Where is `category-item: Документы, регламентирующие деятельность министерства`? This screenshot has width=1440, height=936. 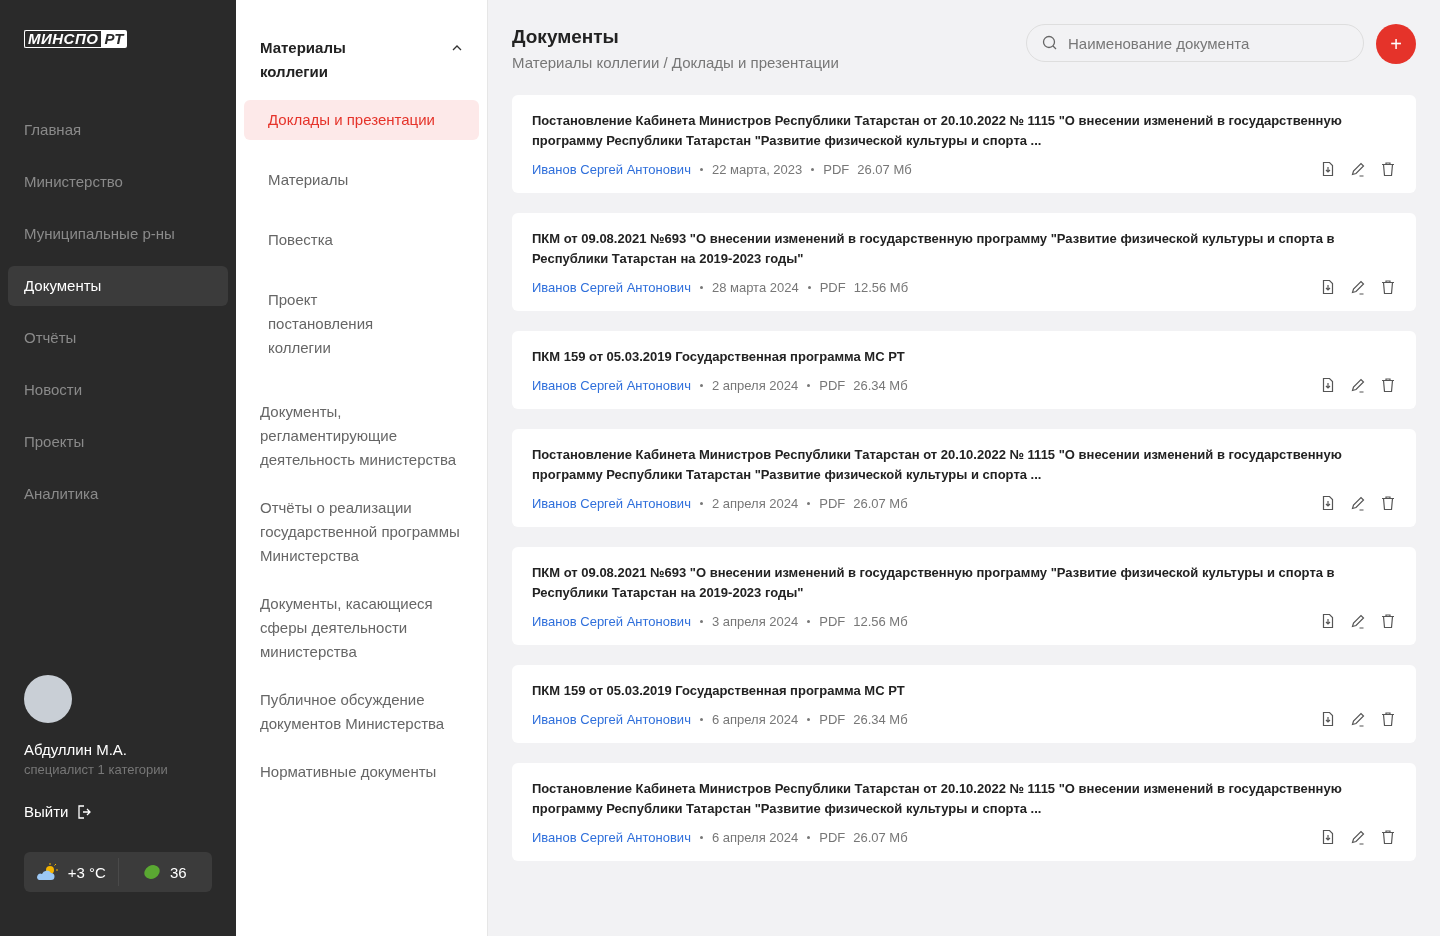 category-item: Документы, регламентирующие деятельность министерства is located at coordinates (361, 436).